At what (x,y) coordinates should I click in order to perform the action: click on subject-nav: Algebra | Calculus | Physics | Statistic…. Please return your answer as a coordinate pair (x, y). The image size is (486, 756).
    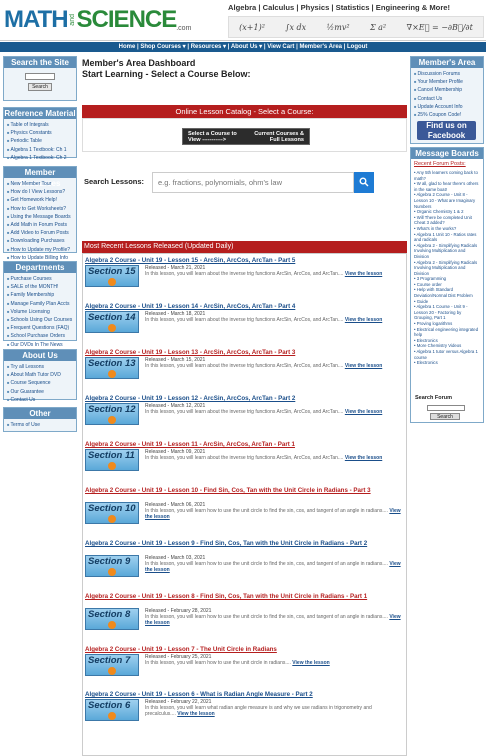
    Looking at the image, I should click on (357, 9).